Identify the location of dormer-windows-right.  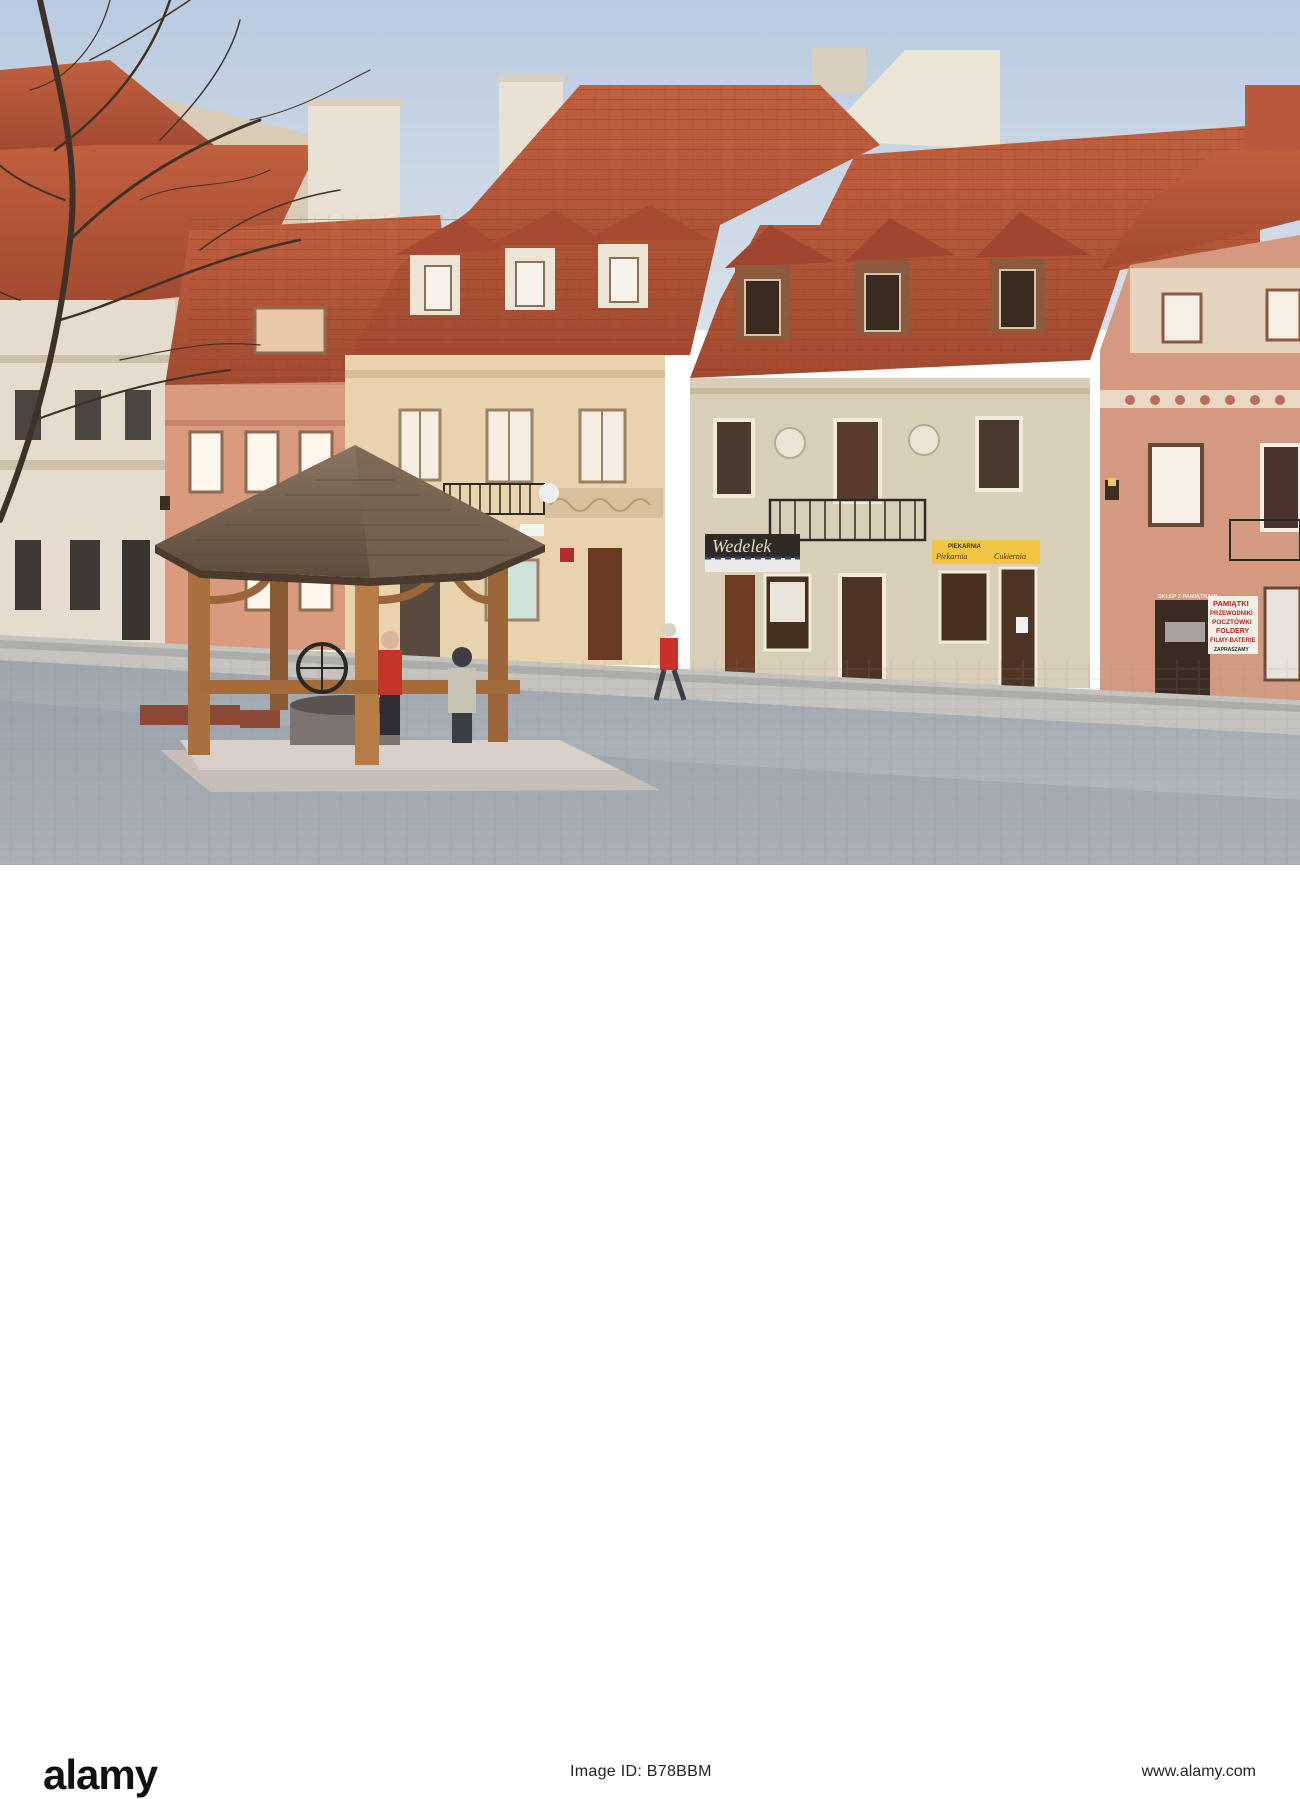
(907, 276).